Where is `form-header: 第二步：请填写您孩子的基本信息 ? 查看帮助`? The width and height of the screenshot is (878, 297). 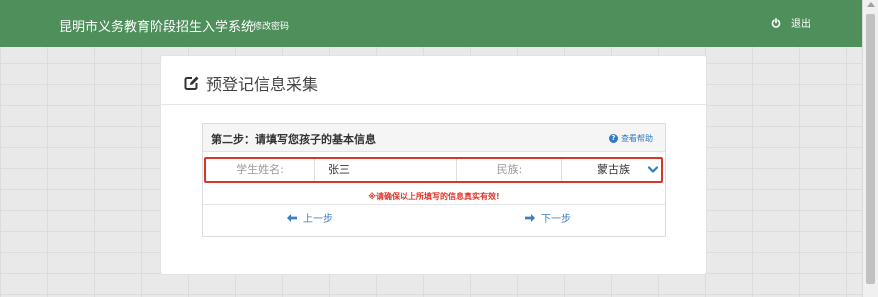 form-header: 第二步：请填写您孩子的基本信息 ? 查看帮助 is located at coordinates (434, 138).